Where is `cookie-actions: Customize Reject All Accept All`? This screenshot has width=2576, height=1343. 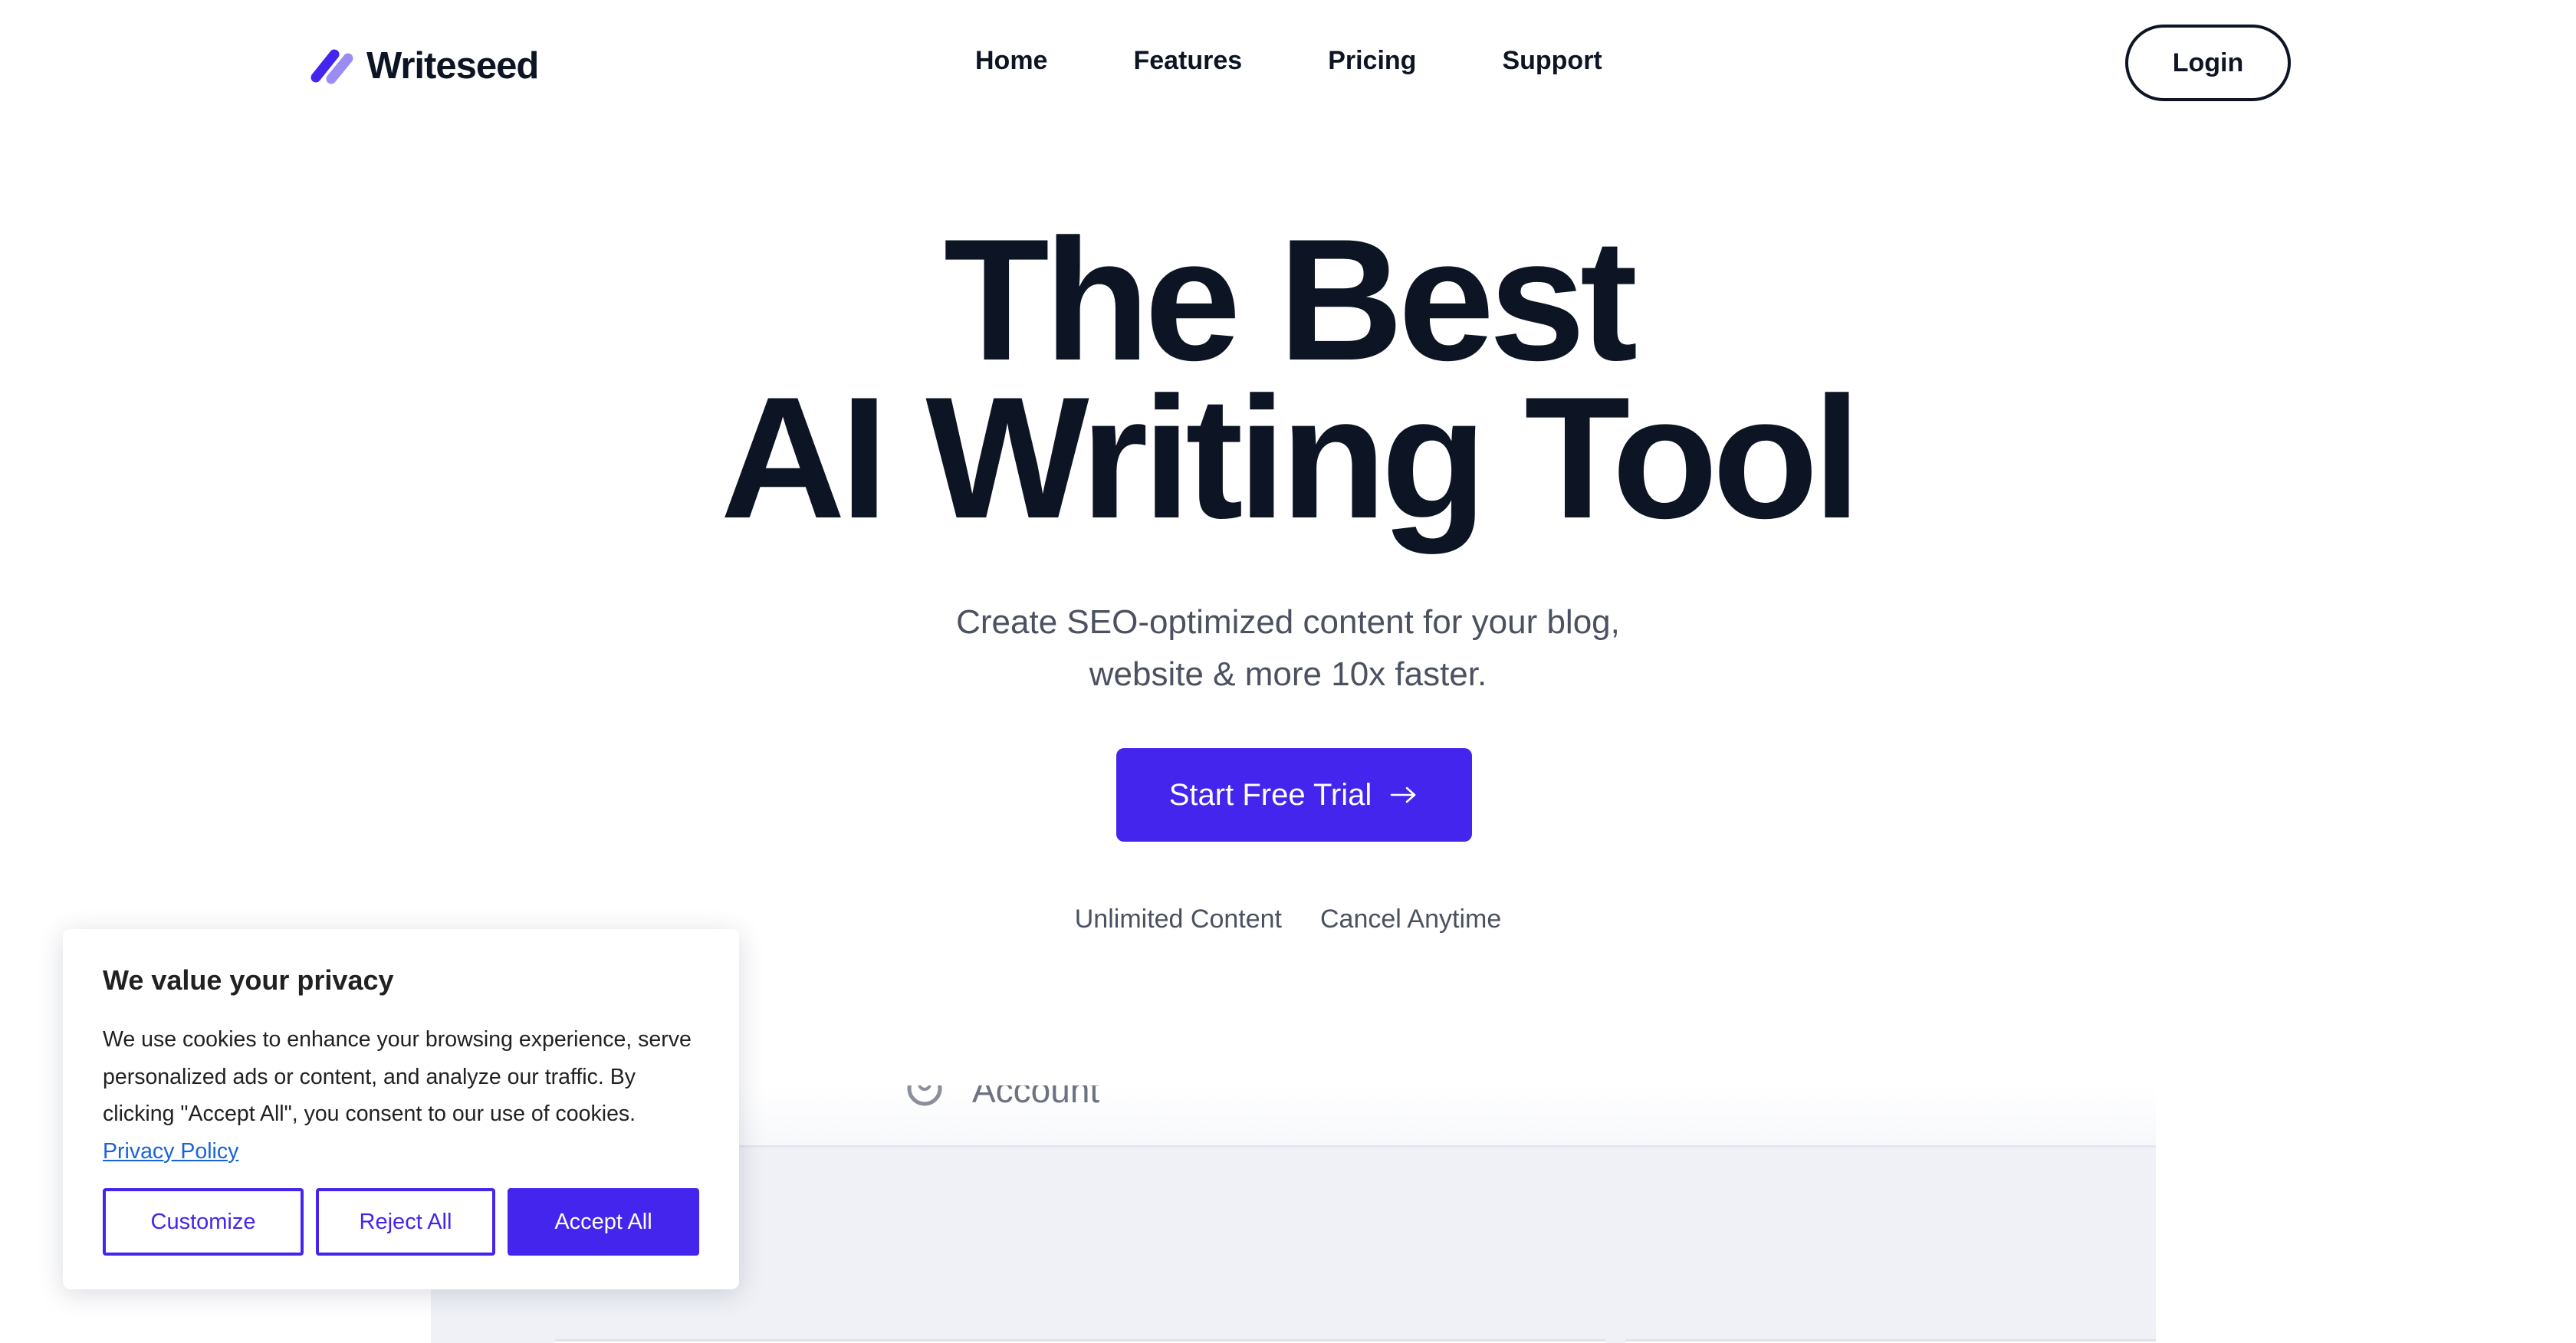
cookie-actions: Customize Reject All Accept All is located at coordinates (401, 1222).